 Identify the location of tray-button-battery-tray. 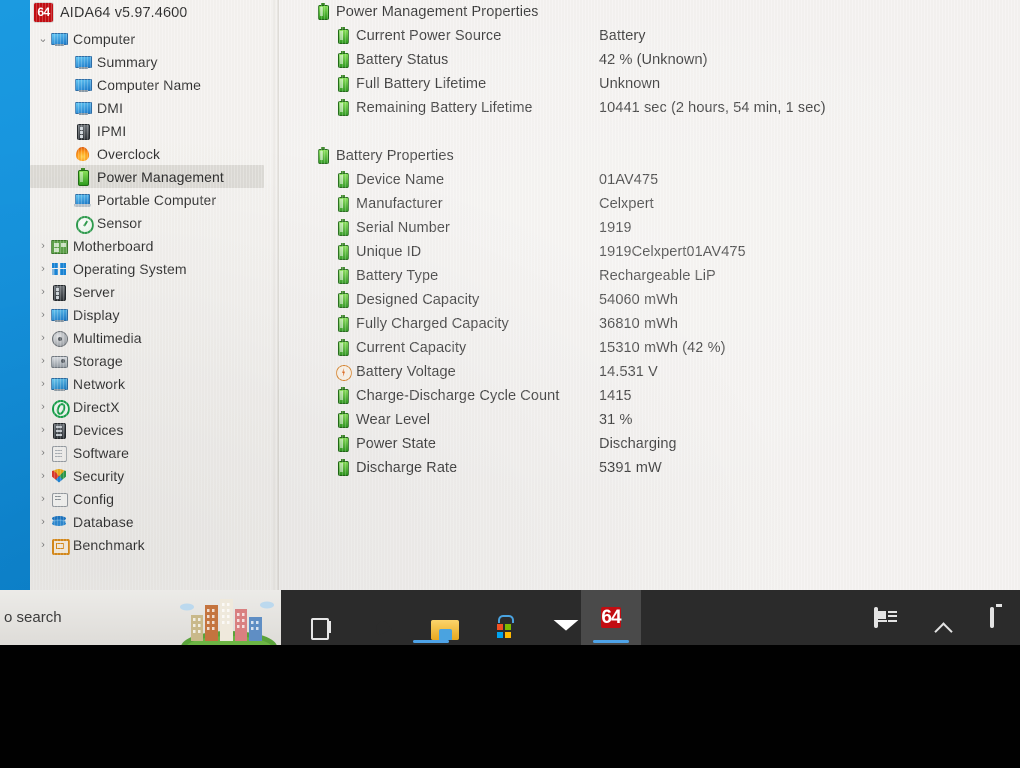
(992, 617).